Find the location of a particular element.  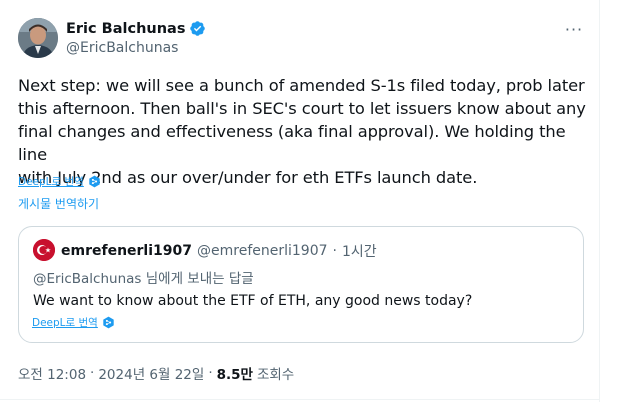

quoted-author-handle: @emrefenerli1907 is located at coordinates (262, 251).